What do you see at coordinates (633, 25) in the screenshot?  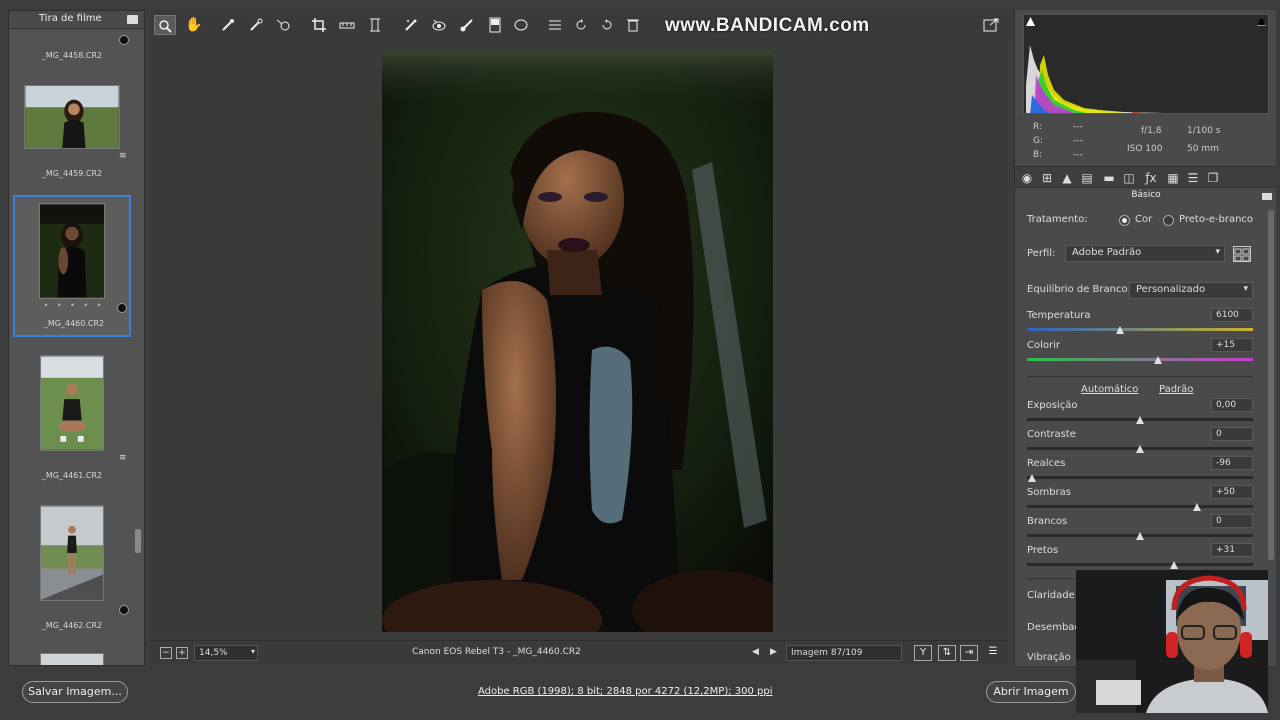 I see `trash-icon` at bounding box center [633, 25].